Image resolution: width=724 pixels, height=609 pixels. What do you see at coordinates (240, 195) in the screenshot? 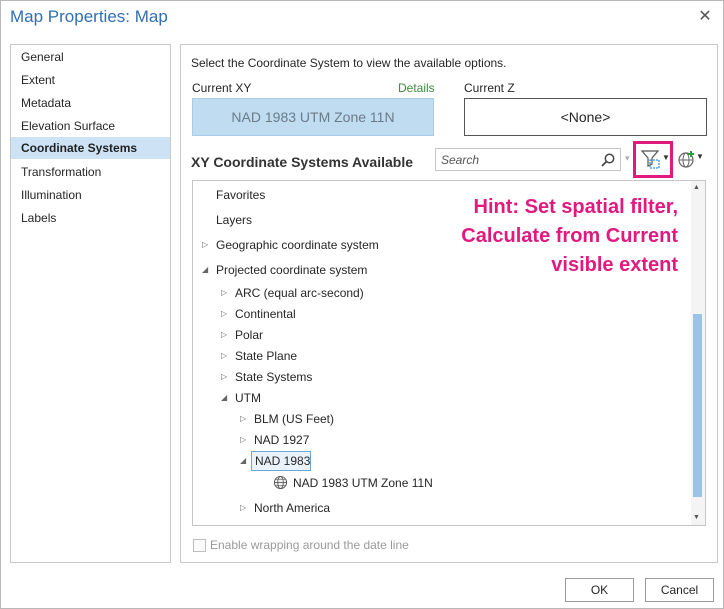
I see `tree-item-favorites: Favorites` at bounding box center [240, 195].